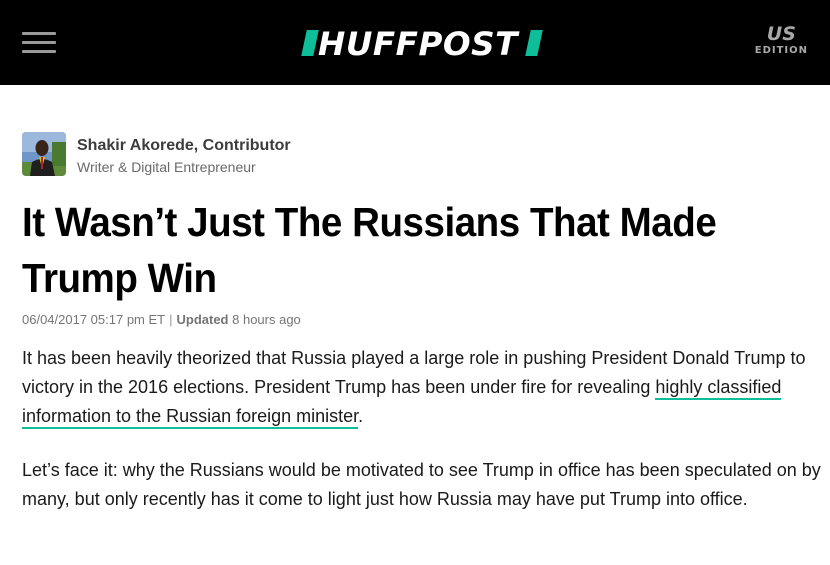 The image size is (830, 565). What do you see at coordinates (202, 319) in the screenshot?
I see `updated-label: Updated` at bounding box center [202, 319].